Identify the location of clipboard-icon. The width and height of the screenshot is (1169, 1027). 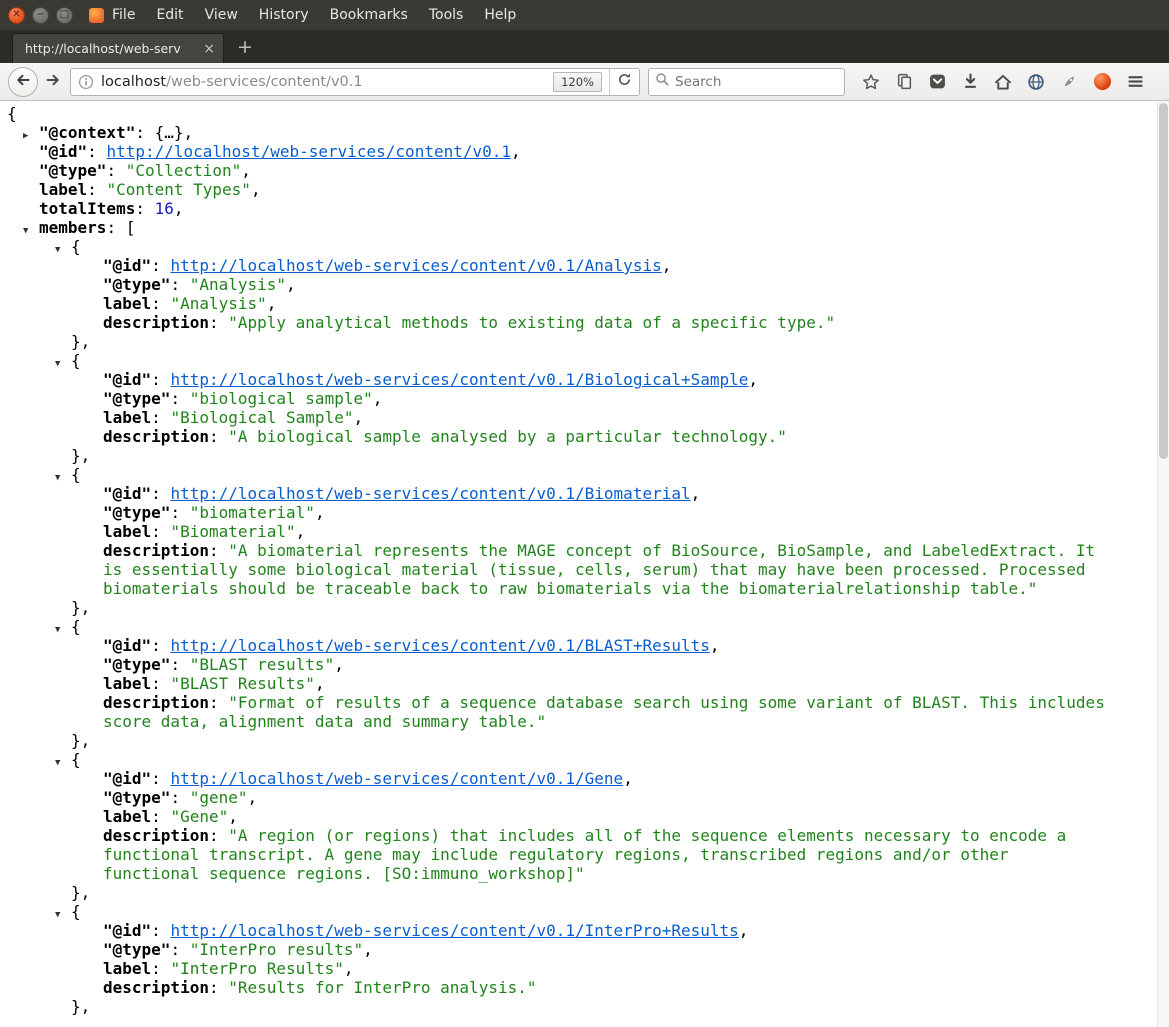
(904, 82).